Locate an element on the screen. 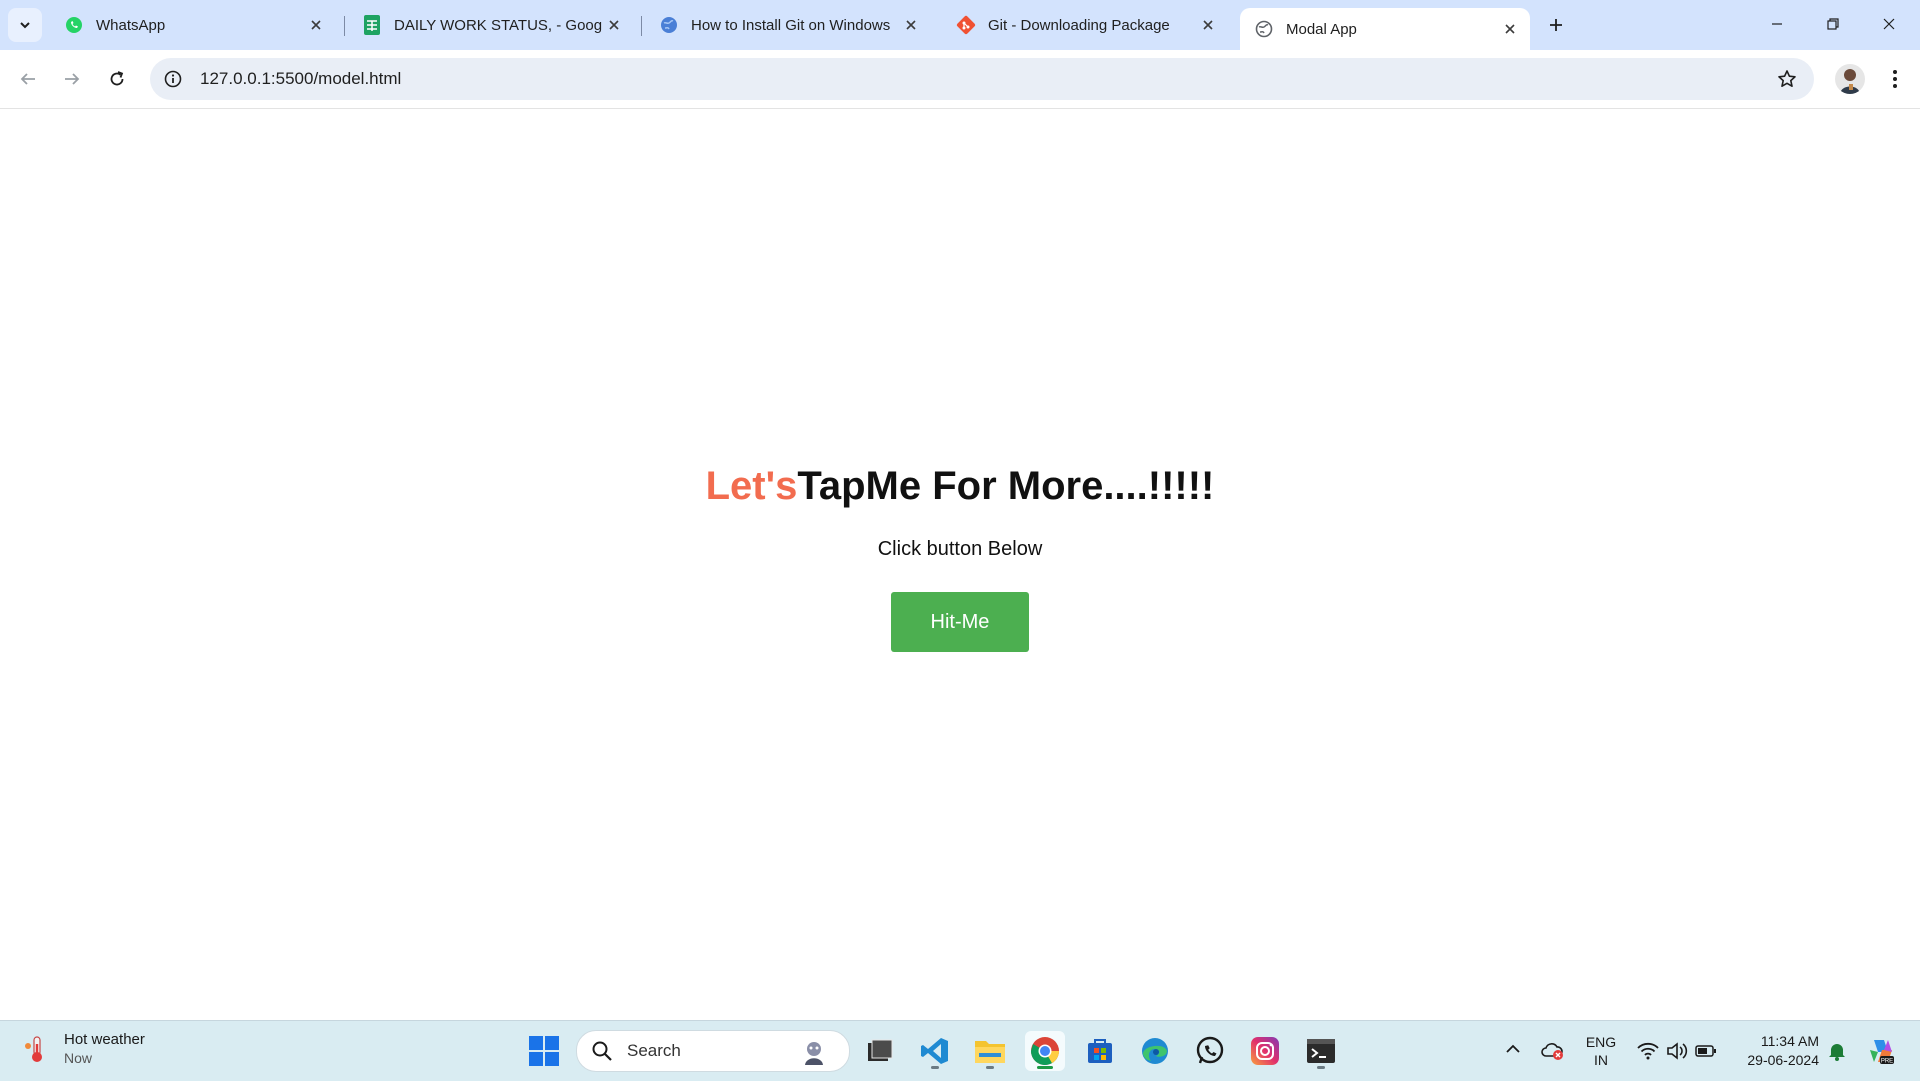  arrow-left-icon is located at coordinates (27, 79).